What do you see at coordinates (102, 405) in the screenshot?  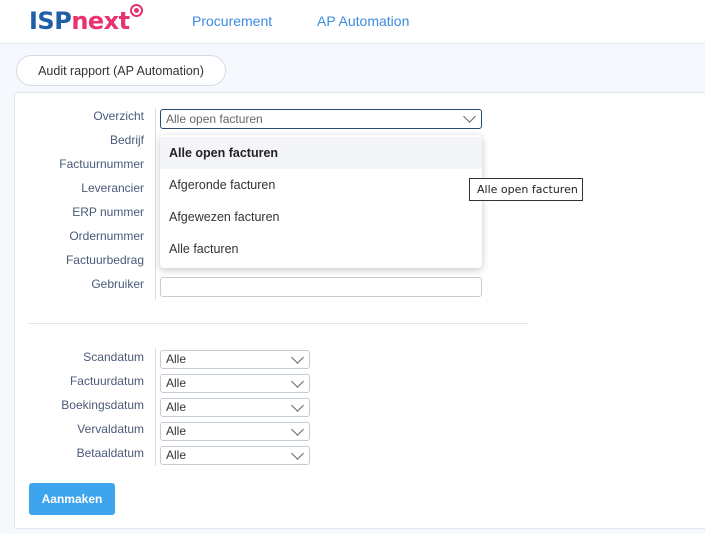 I see `label-boekingsdatum: Boekingsdatum` at bounding box center [102, 405].